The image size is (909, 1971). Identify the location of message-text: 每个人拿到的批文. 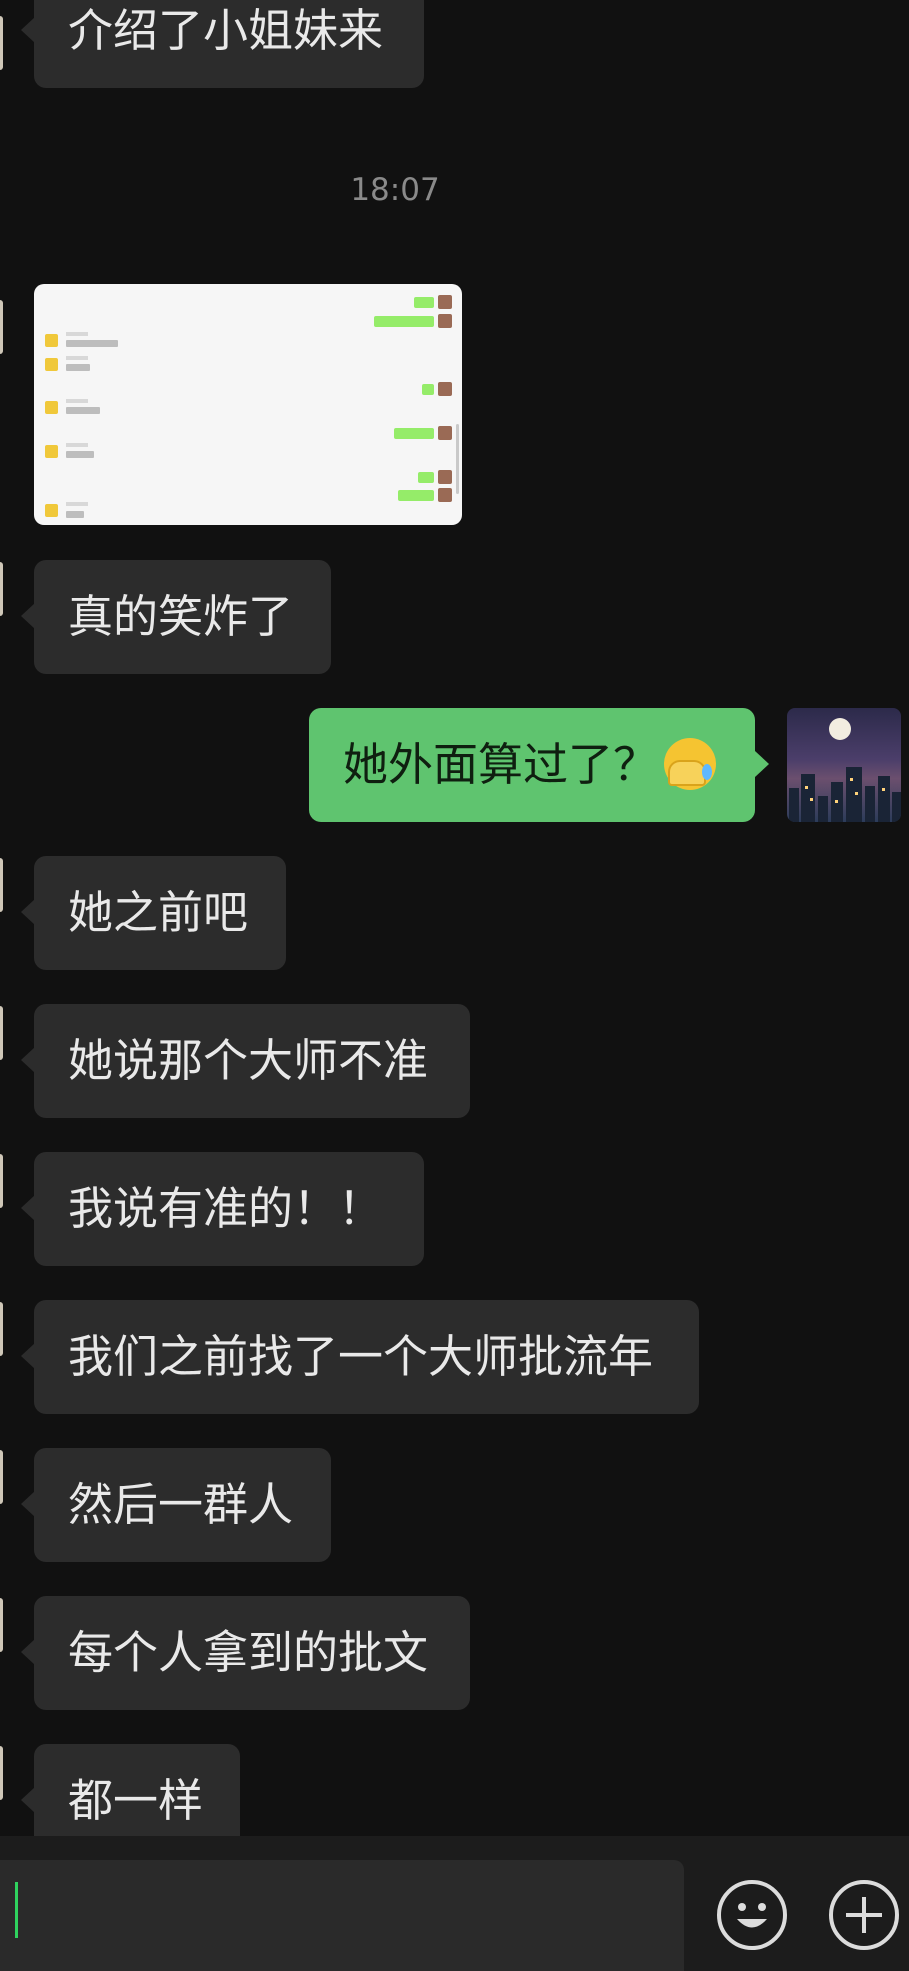
(248, 1652).